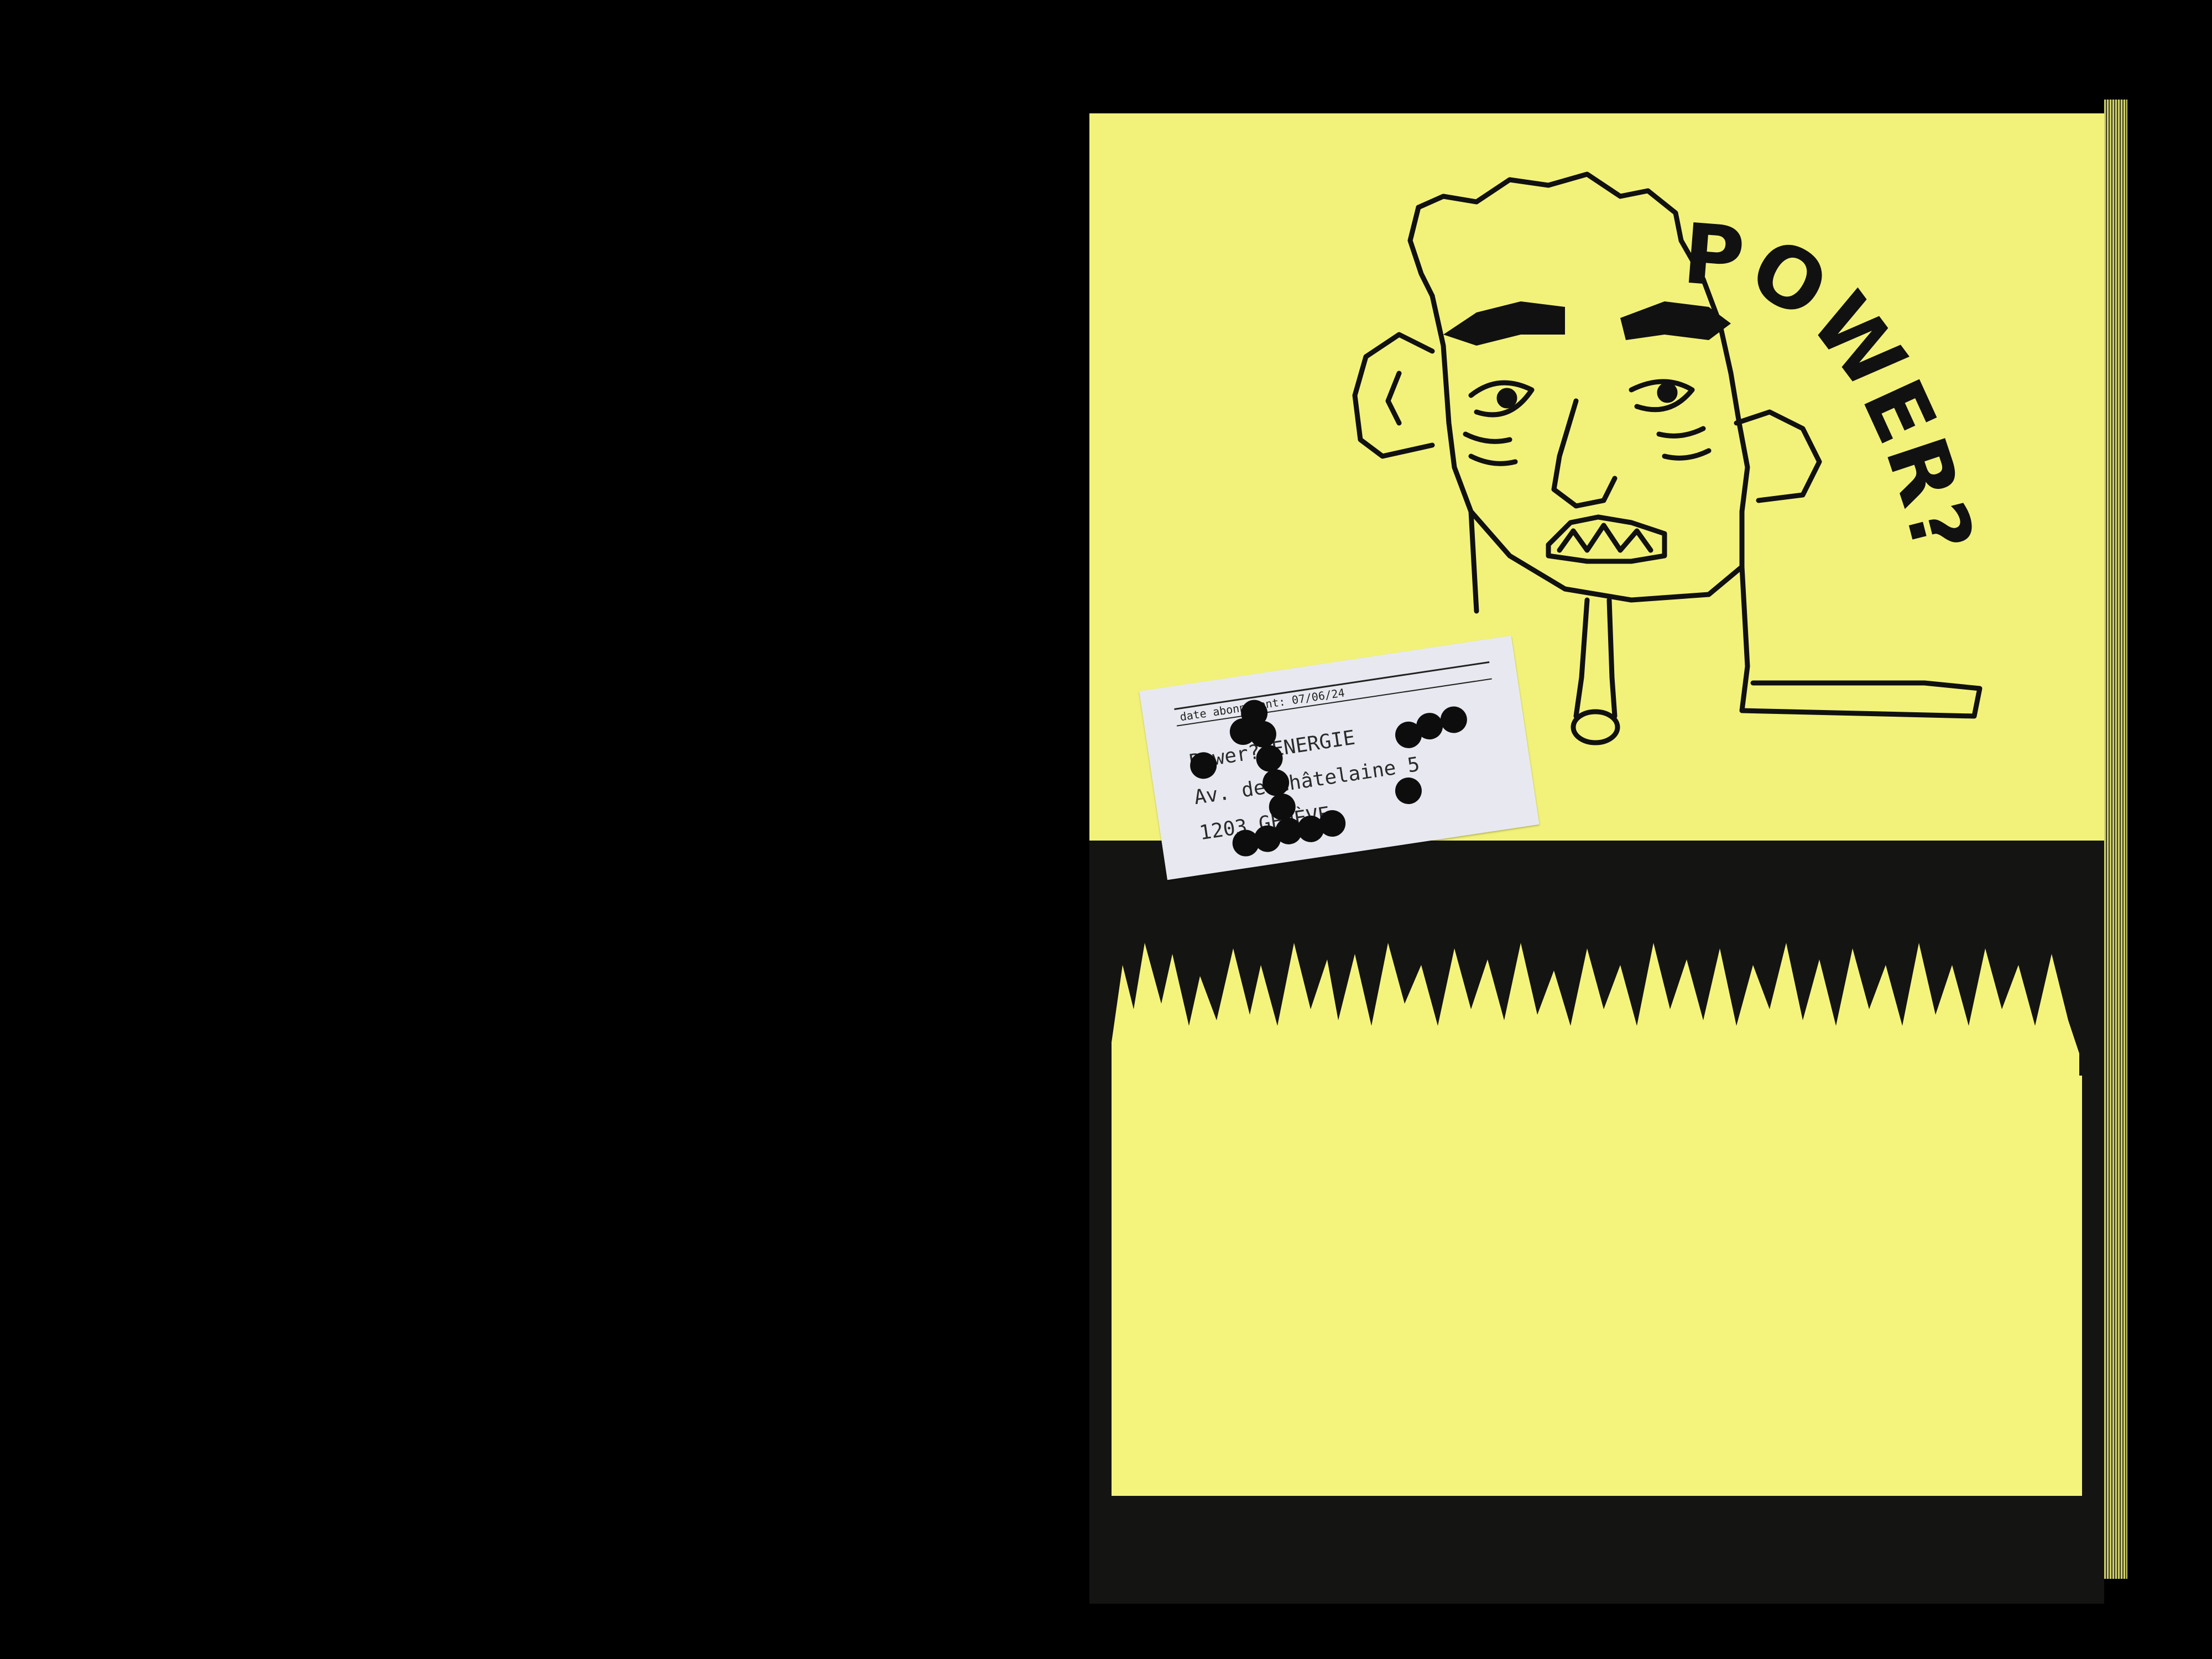 This screenshot has height=1659, width=2212. I want to click on power-headline: POWER?, so click(1835, 385).